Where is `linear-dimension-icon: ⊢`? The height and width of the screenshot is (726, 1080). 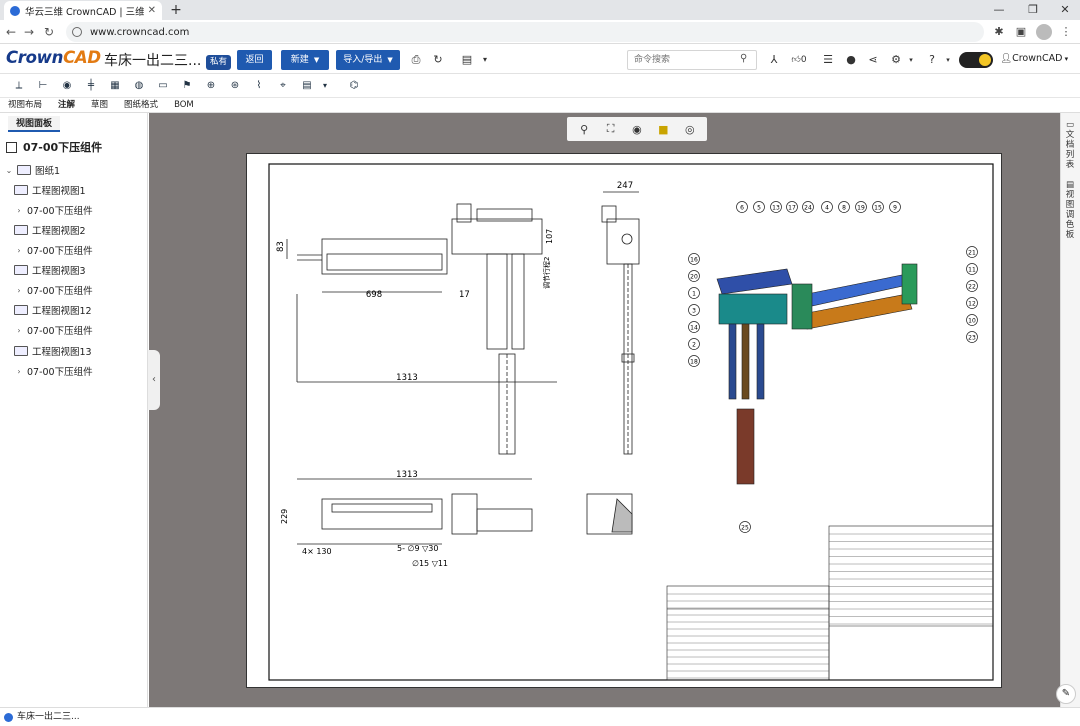
linear-dimension-icon: ⊢ is located at coordinates (43, 86).